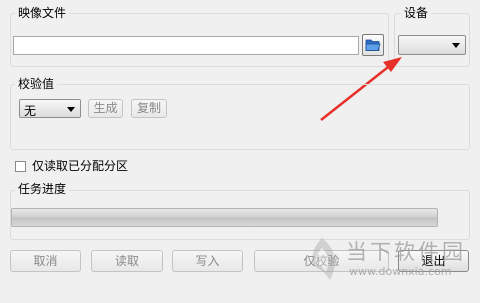 This screenshot has height=303, width=480. Describe the element at coordinates (224, 217) in the screenshot. I see `task-progress-bar` at that location.